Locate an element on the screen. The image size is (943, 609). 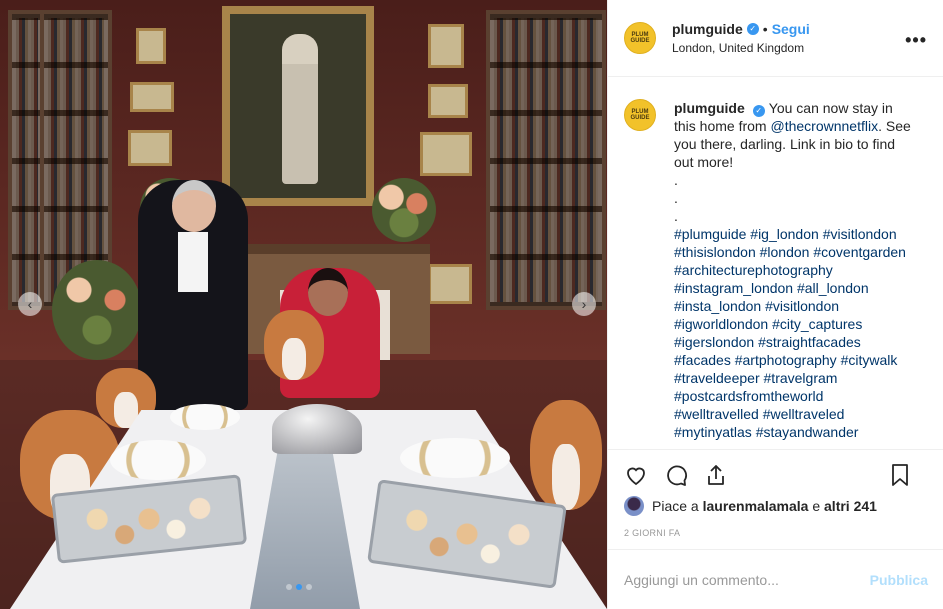
liker-avatar is located at coordinates (634, 506).